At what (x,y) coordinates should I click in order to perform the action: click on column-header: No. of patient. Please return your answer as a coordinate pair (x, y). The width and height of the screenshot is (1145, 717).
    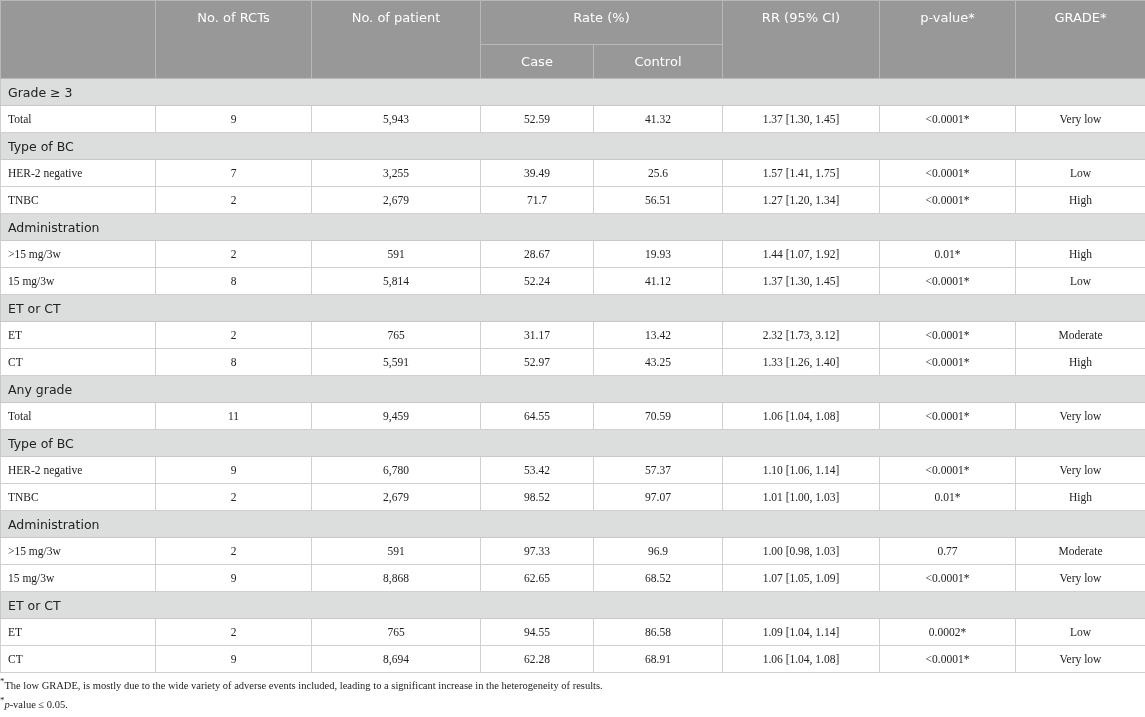
    Looking at the image, I should click on (396, 39).